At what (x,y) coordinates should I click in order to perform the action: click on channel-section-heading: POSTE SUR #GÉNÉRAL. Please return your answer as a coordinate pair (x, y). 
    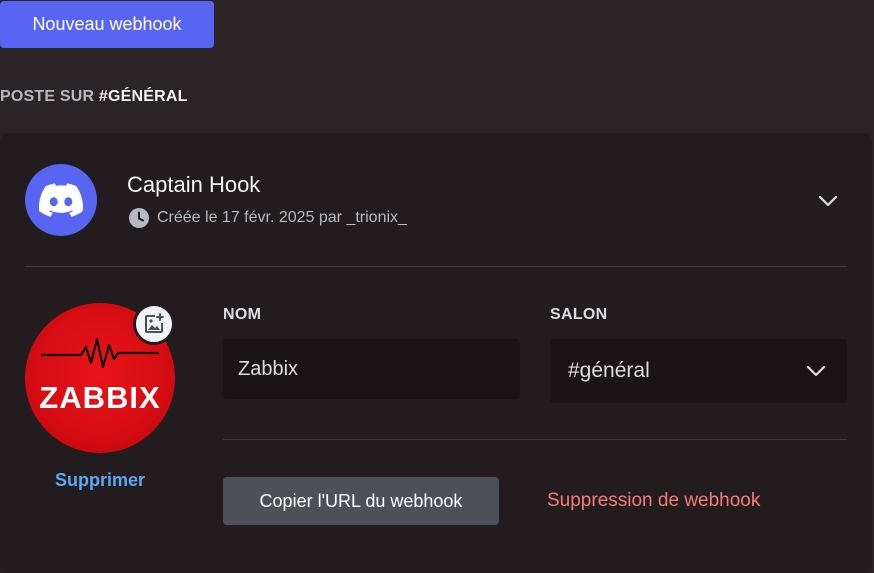
    Looking at the image, I should click on (94, 97).